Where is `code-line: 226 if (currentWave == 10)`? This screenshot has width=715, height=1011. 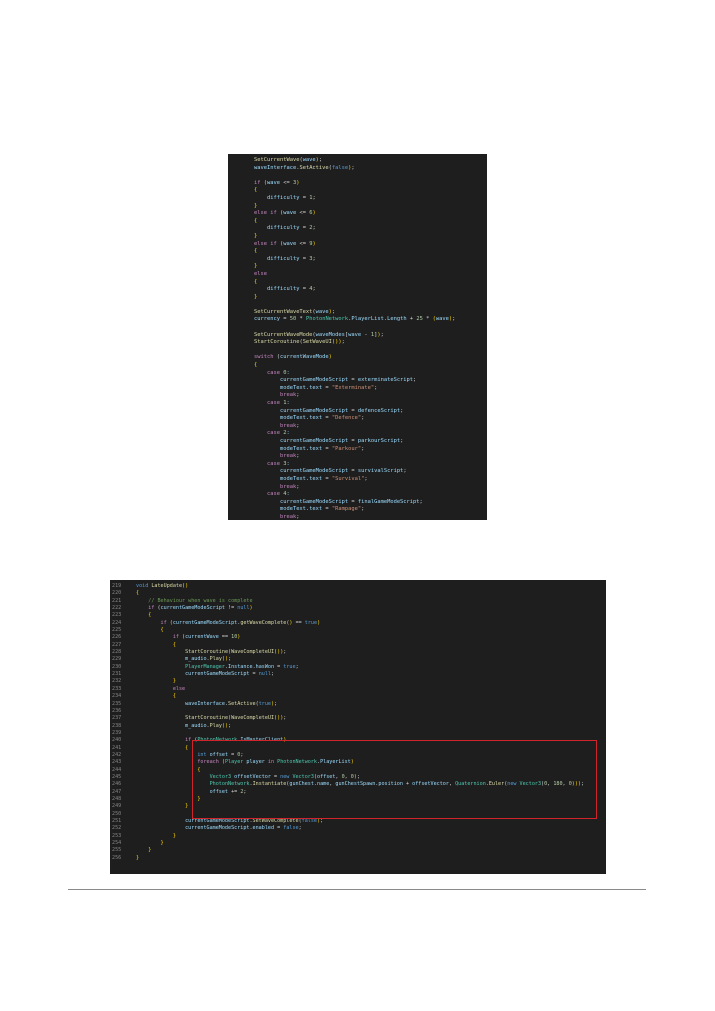
code-line: 226 if (currentWave == 10) is located at coordinates (358, 637).